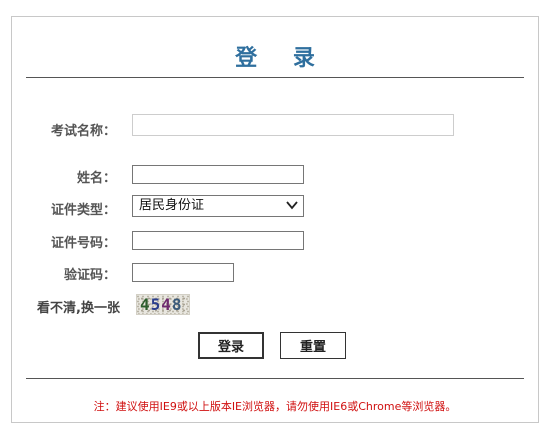  Describe the element at coordinates (83, 210) in the screenshot. I see `id-type-label: 证件类型：` at that location.